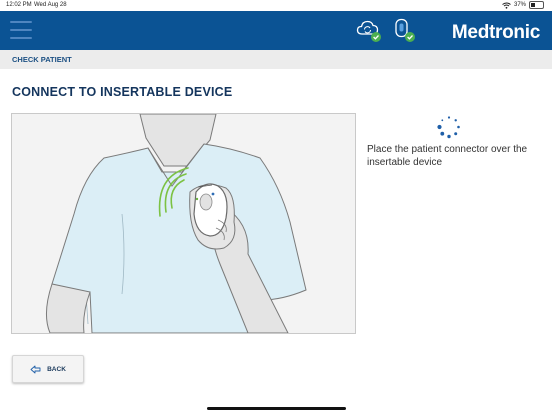 The image size is (552, 414). Describe the element at coordinates (122, 92) in the screenshot. I see `page-title: CONNECT TO INSERTABLE DEVICE` at that location.